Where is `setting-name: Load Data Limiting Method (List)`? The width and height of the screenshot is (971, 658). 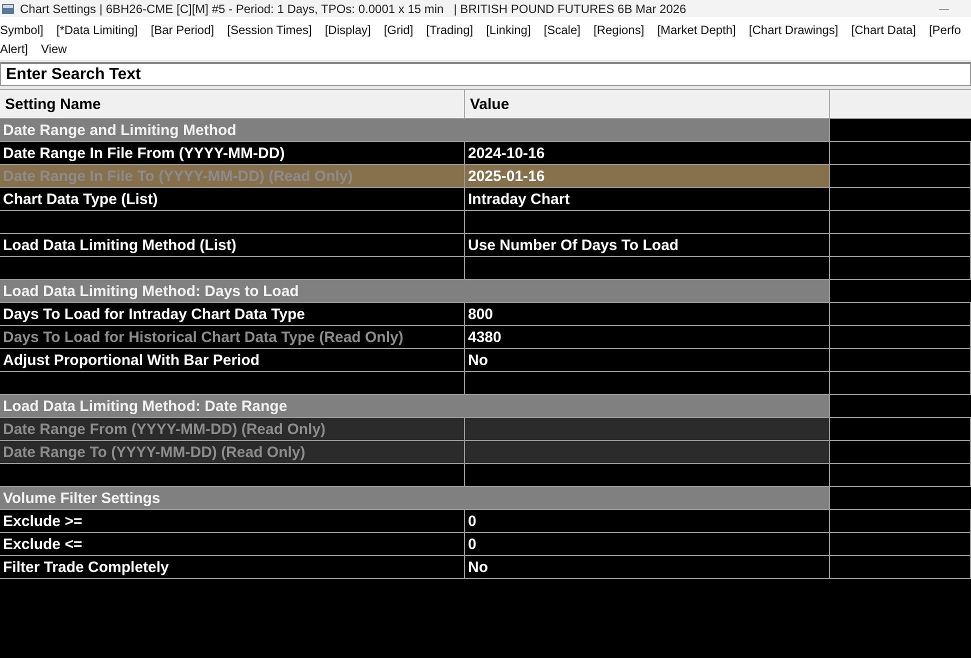 setting-name: Load Data Limiting Method (List) is located at coordinates (232, 245).